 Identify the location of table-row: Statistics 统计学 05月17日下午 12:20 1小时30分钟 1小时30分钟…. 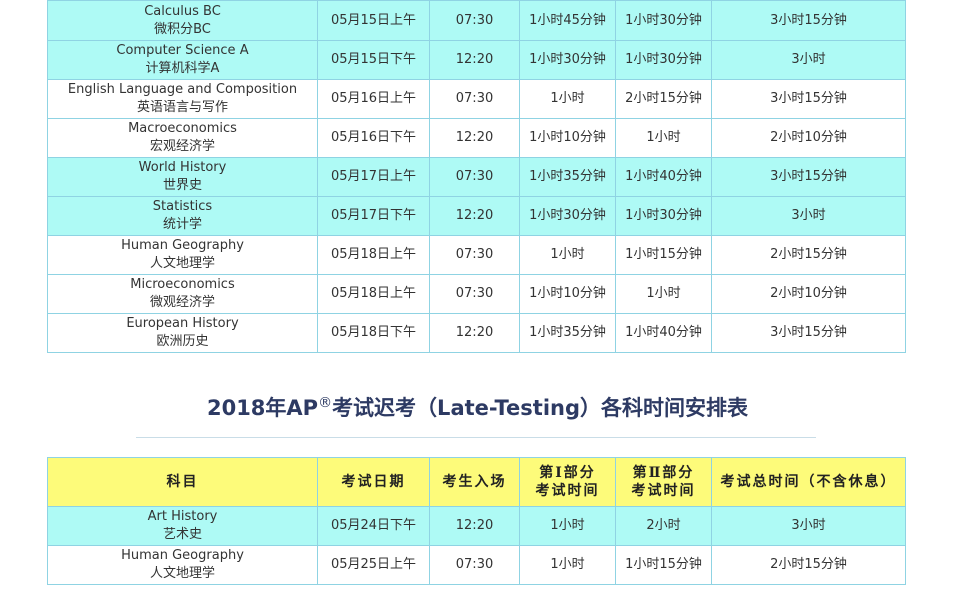
(476, 216).